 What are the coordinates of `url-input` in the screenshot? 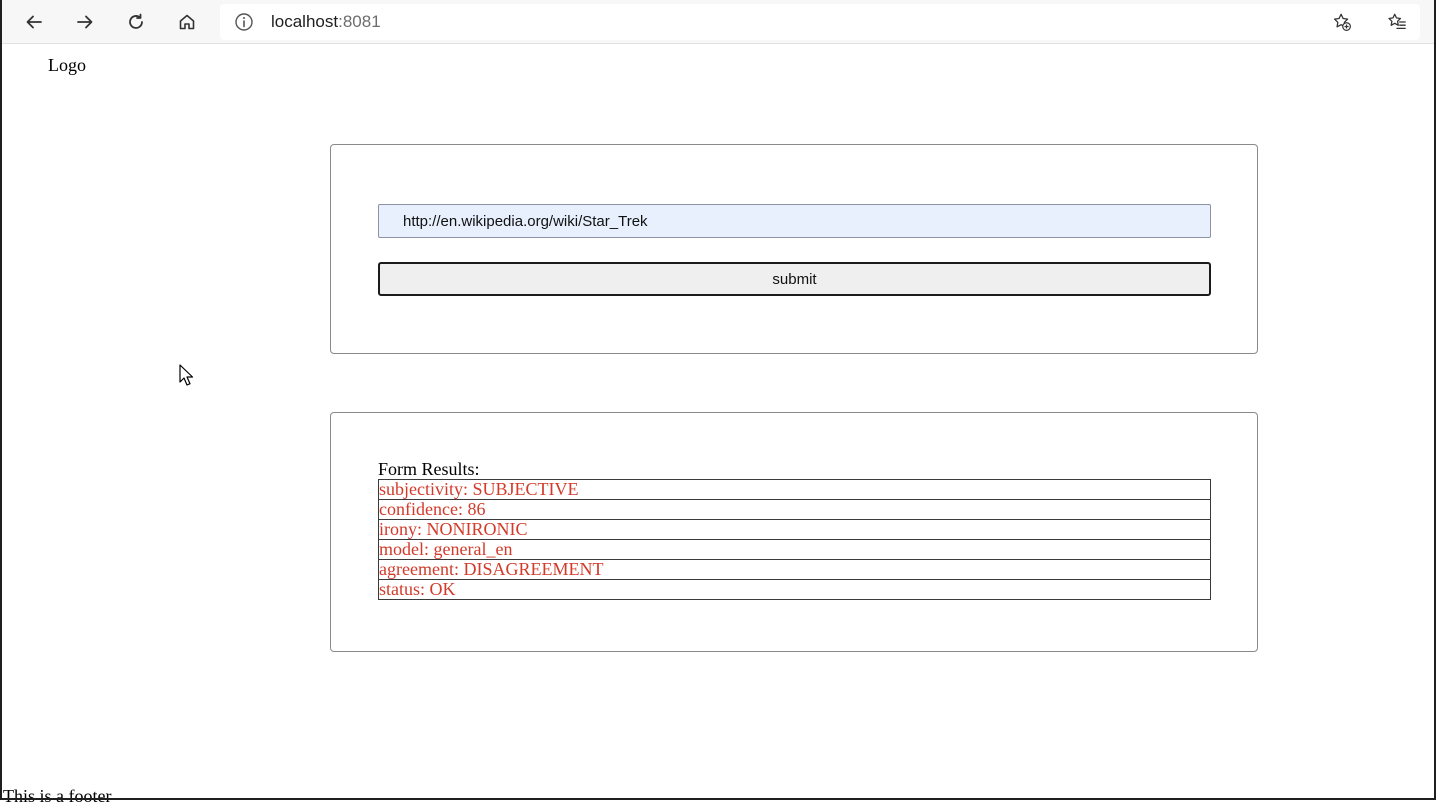 It's located at (794, 221).